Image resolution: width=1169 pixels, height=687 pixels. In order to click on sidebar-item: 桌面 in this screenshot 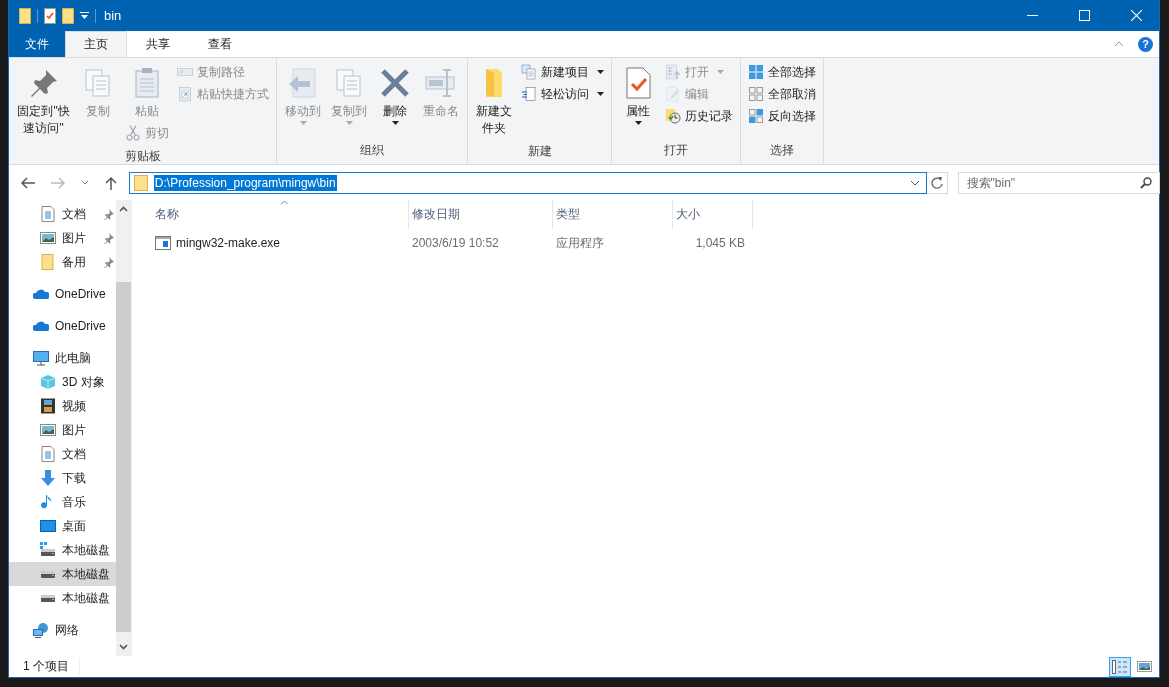, I will do `click(62, 526)`.